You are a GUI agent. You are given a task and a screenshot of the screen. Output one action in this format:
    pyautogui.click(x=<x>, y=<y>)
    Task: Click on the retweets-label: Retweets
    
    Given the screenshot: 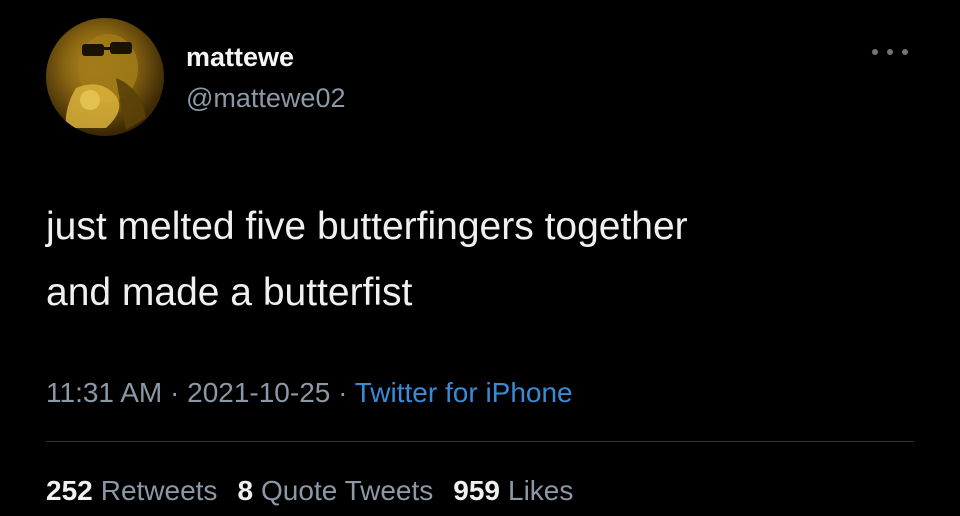 What is the action you would take?
    pyautogui.click(x=159, y=490)
    